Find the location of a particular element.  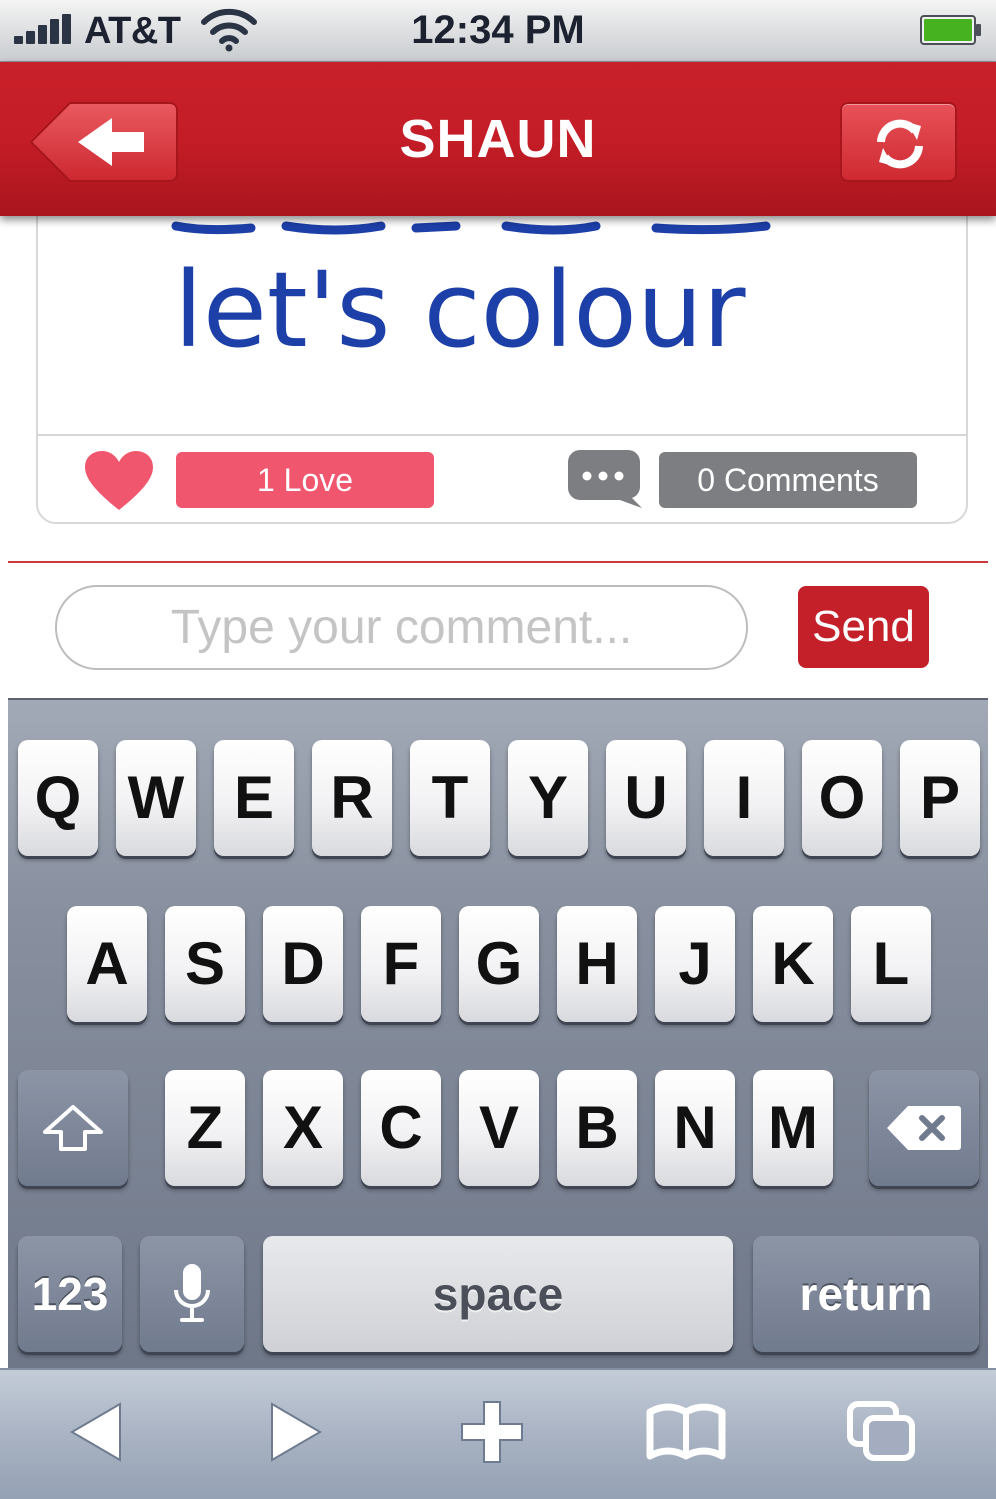

key-d: D is located at coordinates (303, 964).